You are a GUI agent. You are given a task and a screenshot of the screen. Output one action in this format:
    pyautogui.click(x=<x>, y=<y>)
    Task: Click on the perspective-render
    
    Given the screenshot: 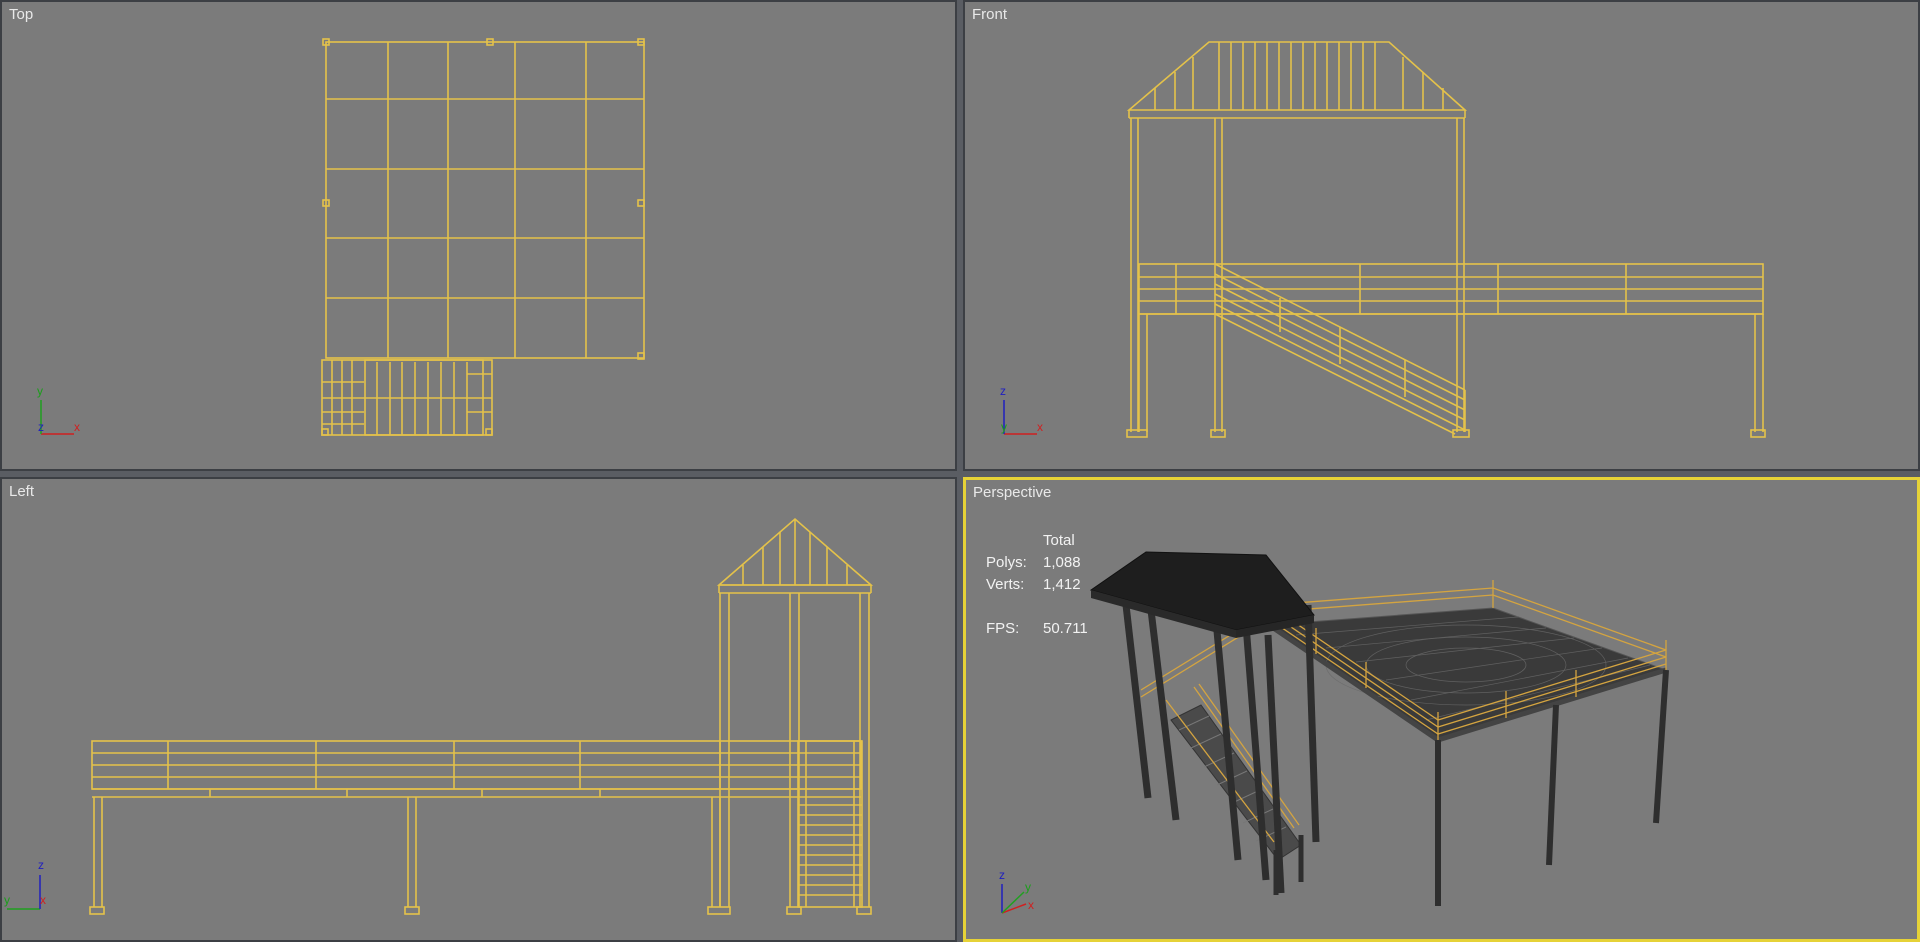 What is the action you would take?
    pyautogui.click(x=1335, y=732)
    